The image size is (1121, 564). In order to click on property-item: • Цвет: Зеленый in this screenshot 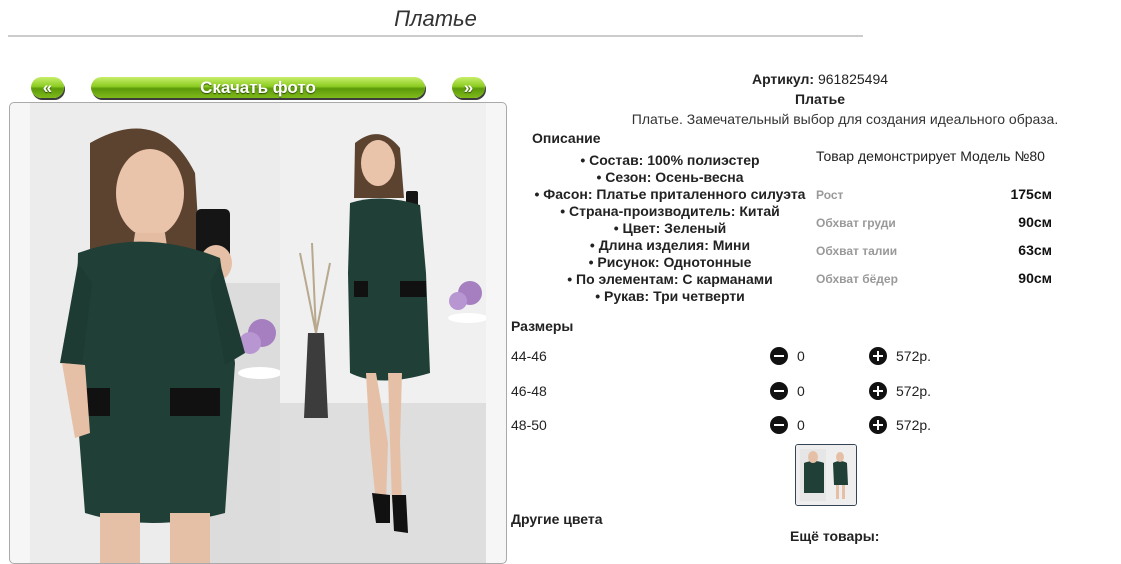, I will do `click(670, 228)`.